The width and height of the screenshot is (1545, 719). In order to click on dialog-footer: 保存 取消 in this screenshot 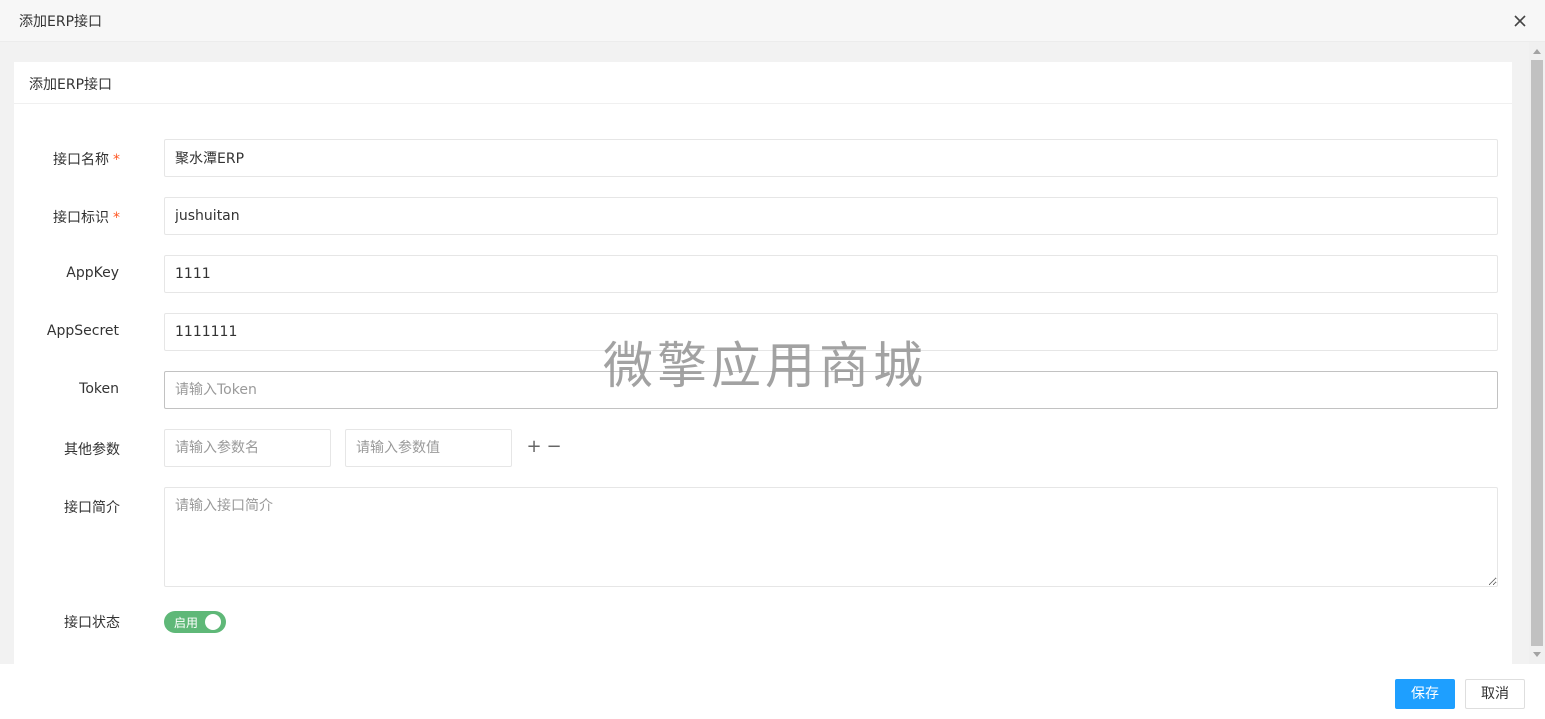, I will do `click(772, 691)`.